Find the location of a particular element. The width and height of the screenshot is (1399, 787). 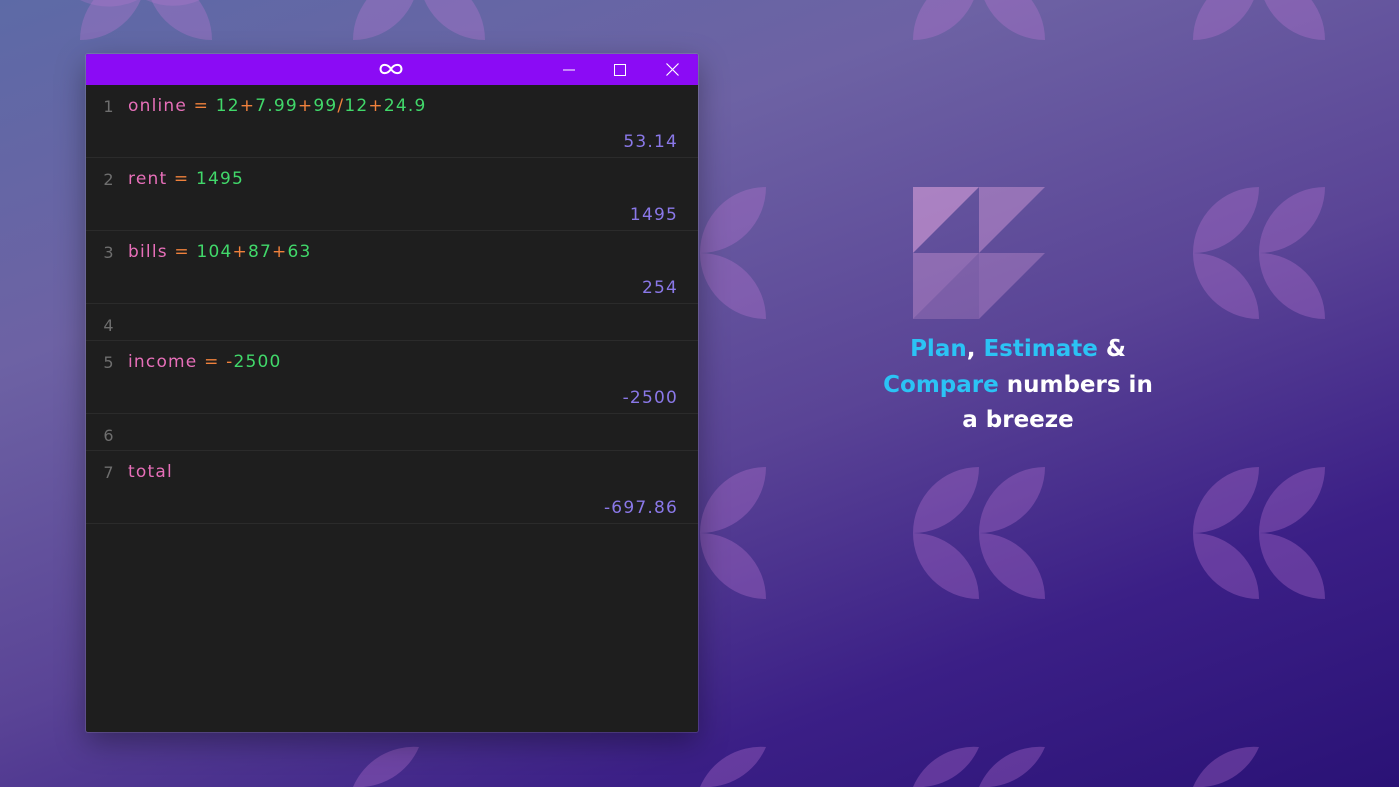

editor-line: 3 bills = 104+87+63 254 is located at coordinates (392, 267).